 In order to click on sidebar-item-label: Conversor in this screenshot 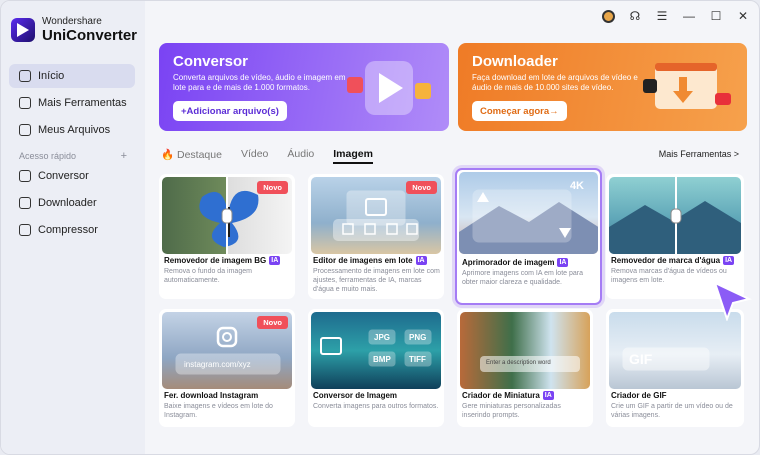, I will do `click(63, 176)`.